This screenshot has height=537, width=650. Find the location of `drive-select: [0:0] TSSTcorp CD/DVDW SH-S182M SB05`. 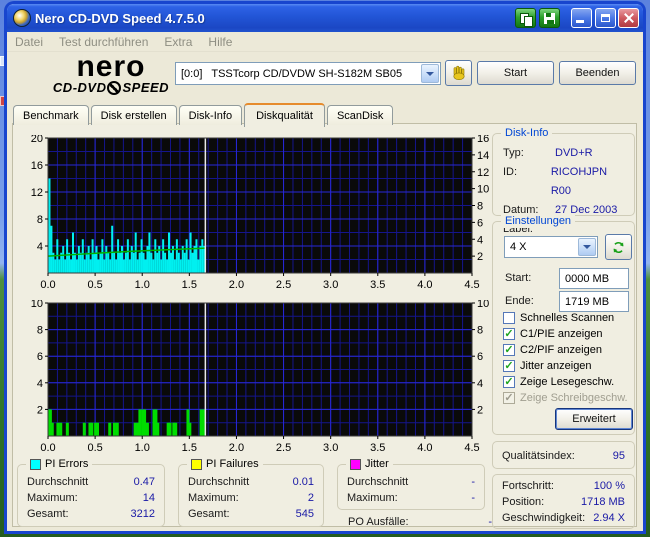

drive-select: [0:0] TSSTcorp CD/DVDW SH-S182M SB05 is located at coordinates (308, 73).